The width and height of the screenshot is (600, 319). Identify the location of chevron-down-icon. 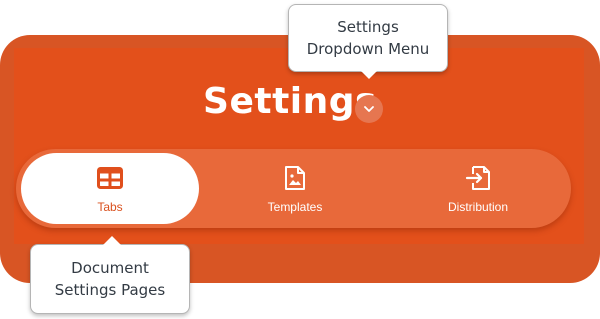
(369, 109).